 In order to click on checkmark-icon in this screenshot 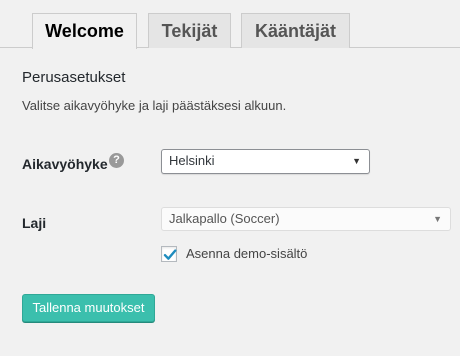, I will do `click(170, 254)`.